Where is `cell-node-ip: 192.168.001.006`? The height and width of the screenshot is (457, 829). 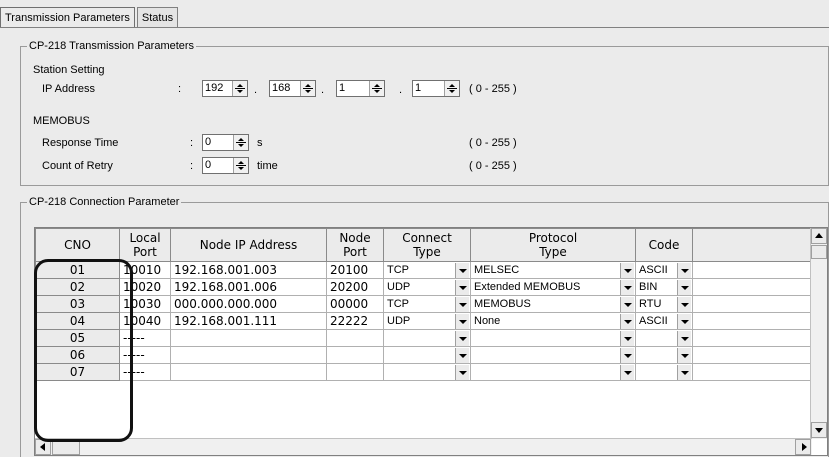
cell-node-ip: 192.168.001.006 is located at coordinates (248, 287).